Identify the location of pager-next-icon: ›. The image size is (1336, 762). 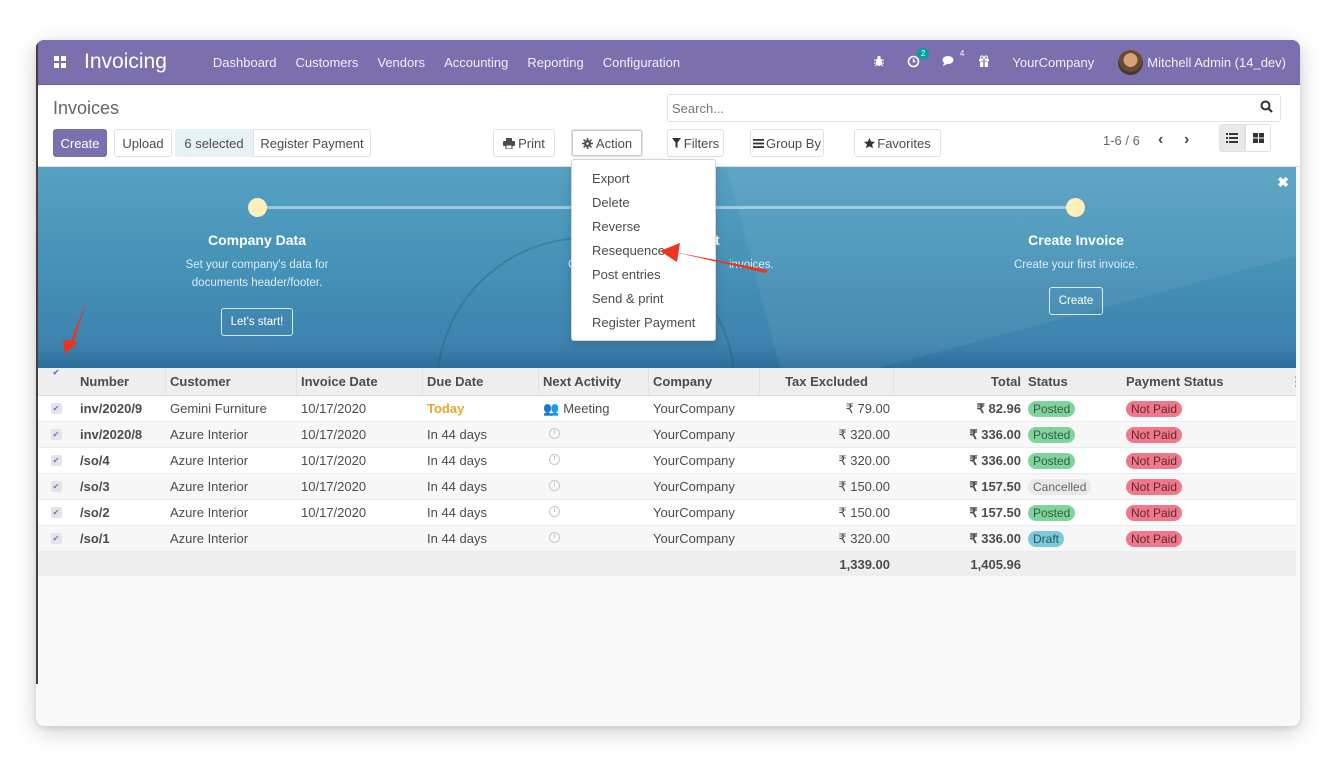
(1186, 140).